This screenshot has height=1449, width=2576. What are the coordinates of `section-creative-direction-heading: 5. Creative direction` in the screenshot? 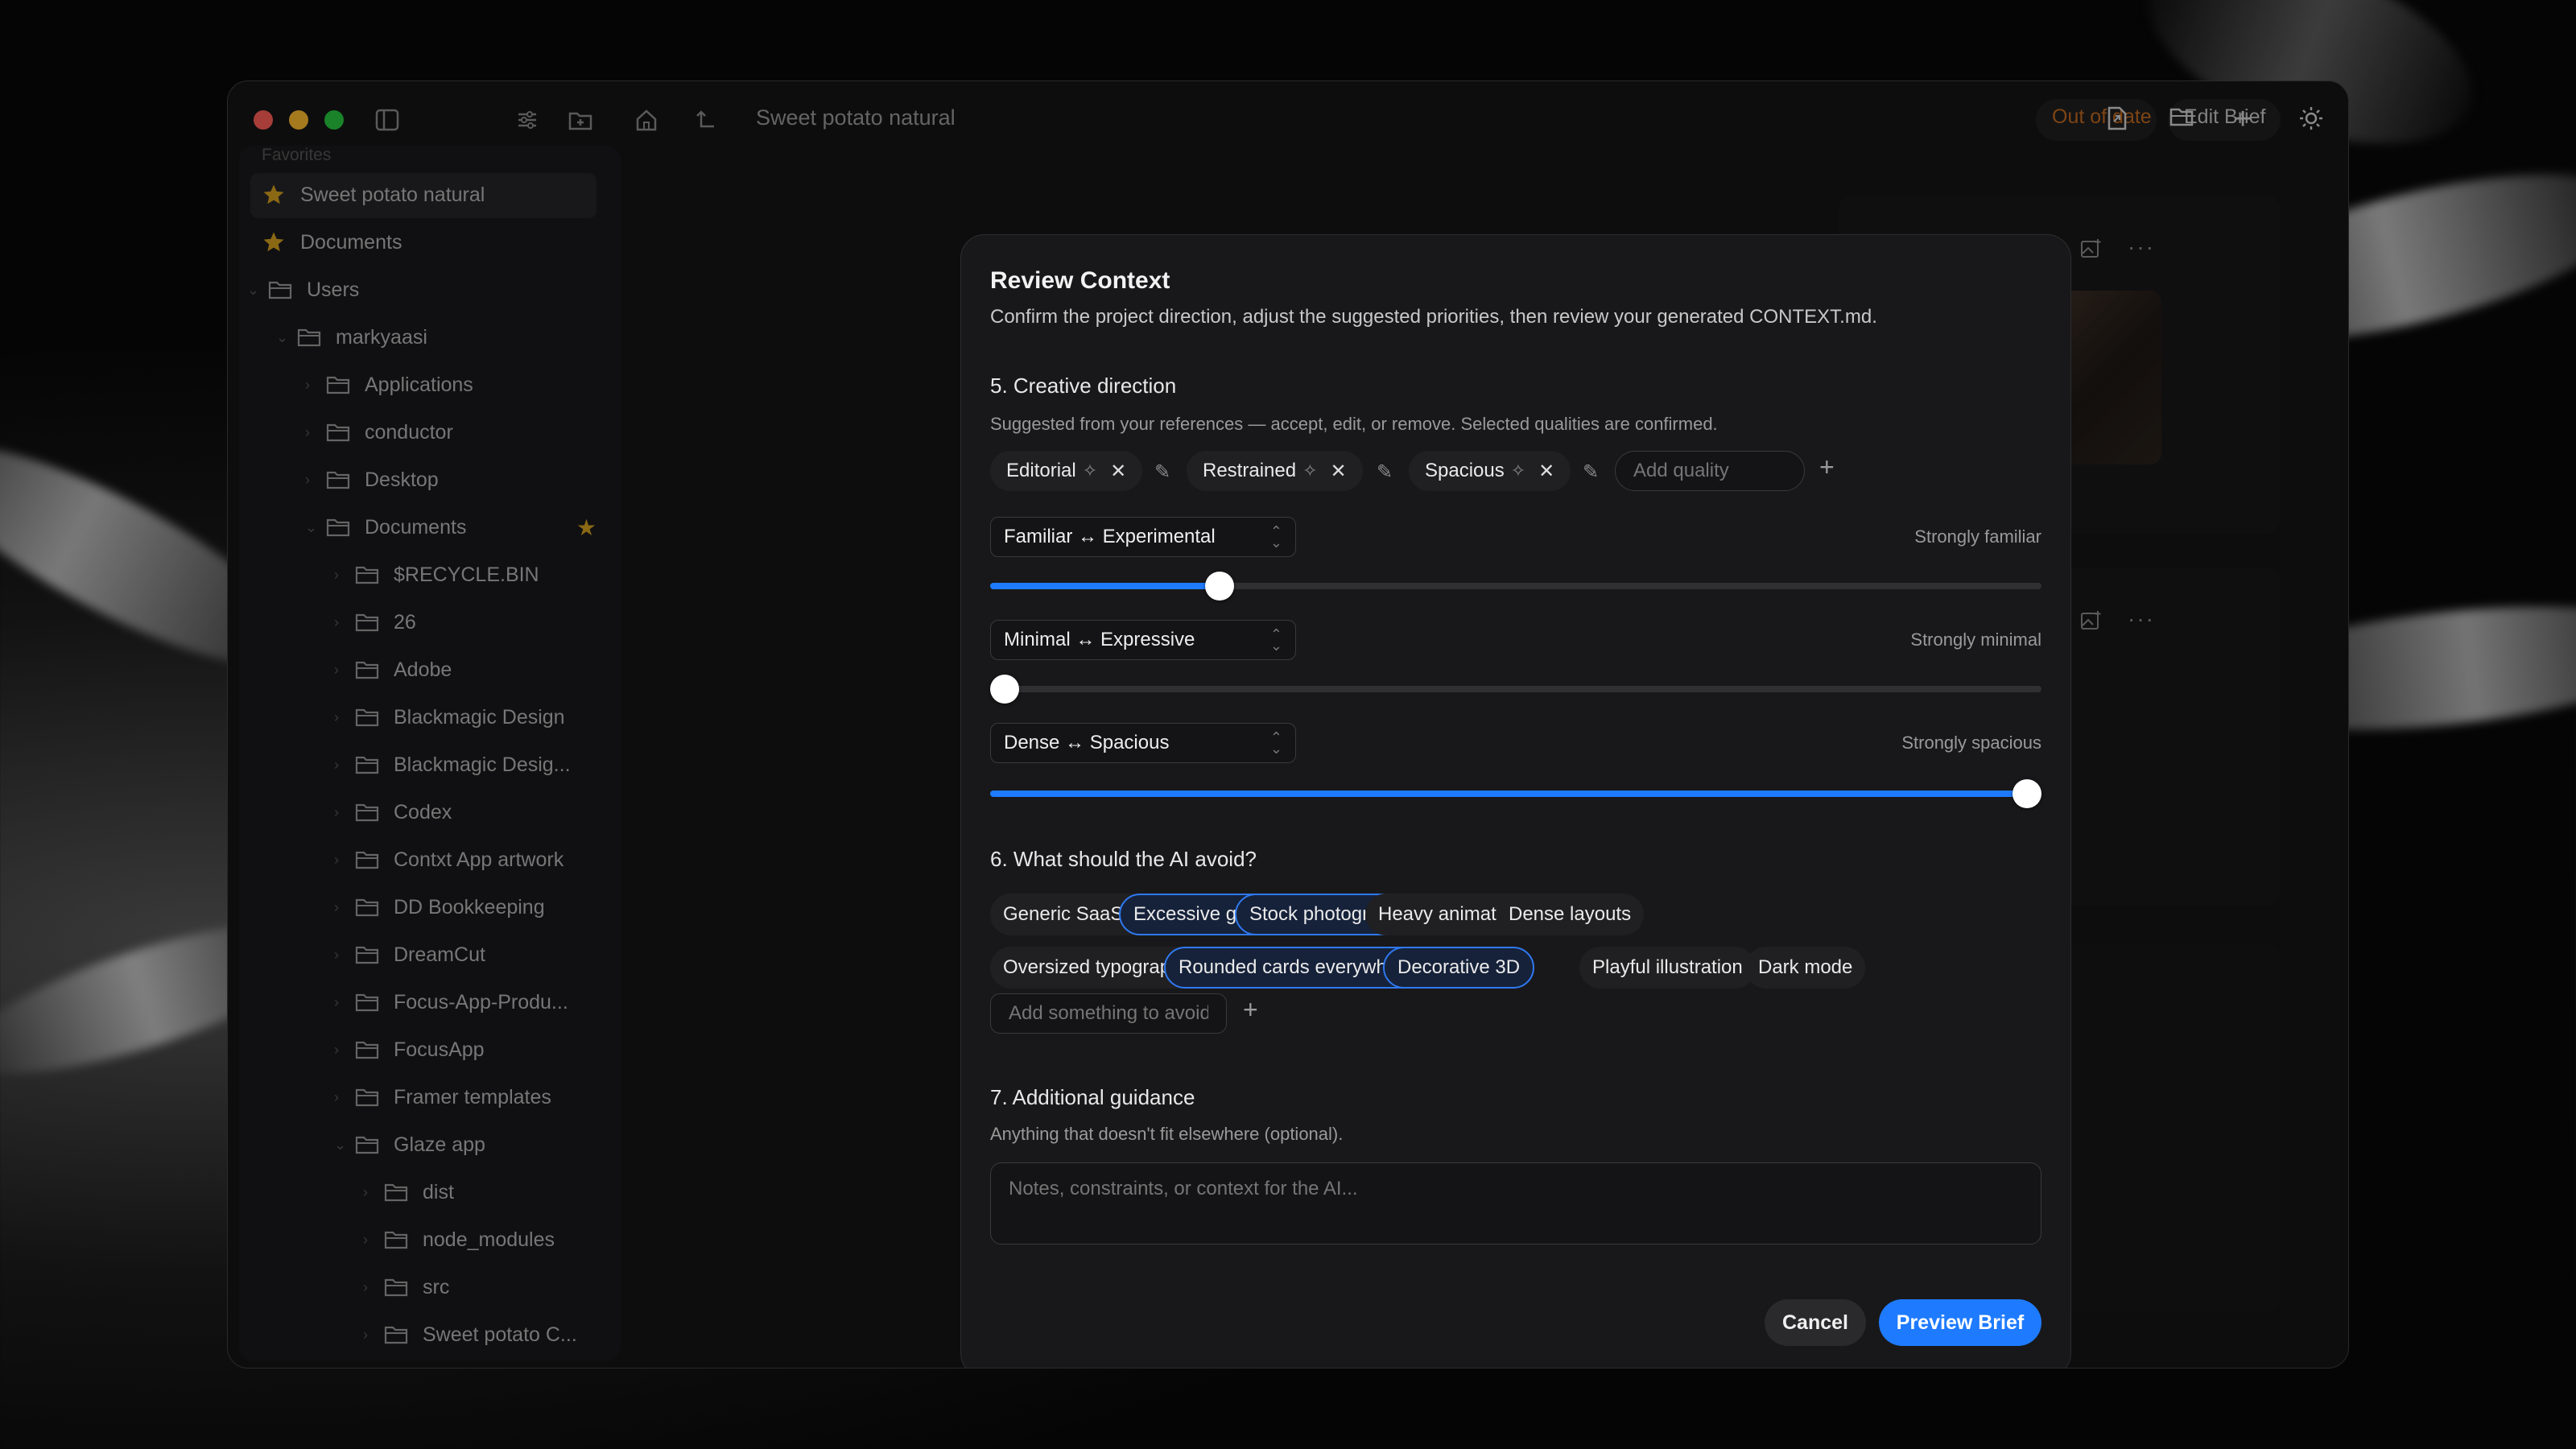 It's located at (1083, 386).